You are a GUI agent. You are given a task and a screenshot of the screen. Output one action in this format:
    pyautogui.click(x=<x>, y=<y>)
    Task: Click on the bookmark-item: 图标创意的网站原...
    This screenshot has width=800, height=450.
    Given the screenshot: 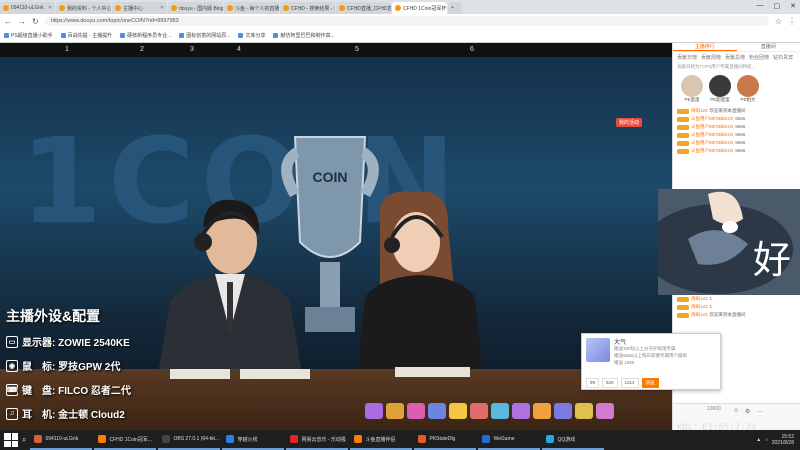 What is the action you would take?
    pyautogui.click(x=204, y=35)
    